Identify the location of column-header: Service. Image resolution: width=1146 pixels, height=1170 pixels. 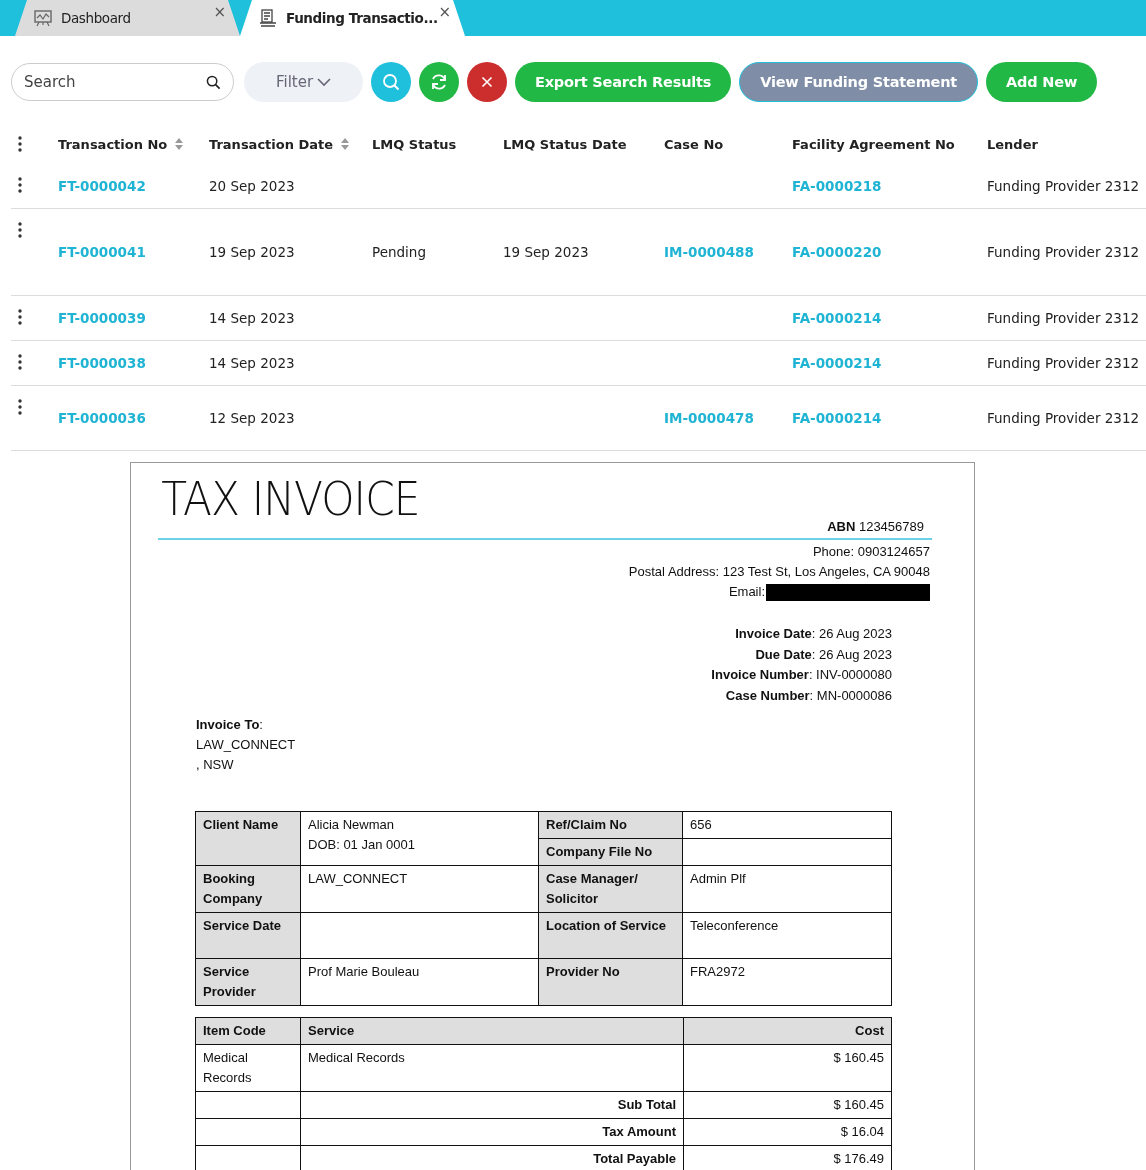
(331, 1030).